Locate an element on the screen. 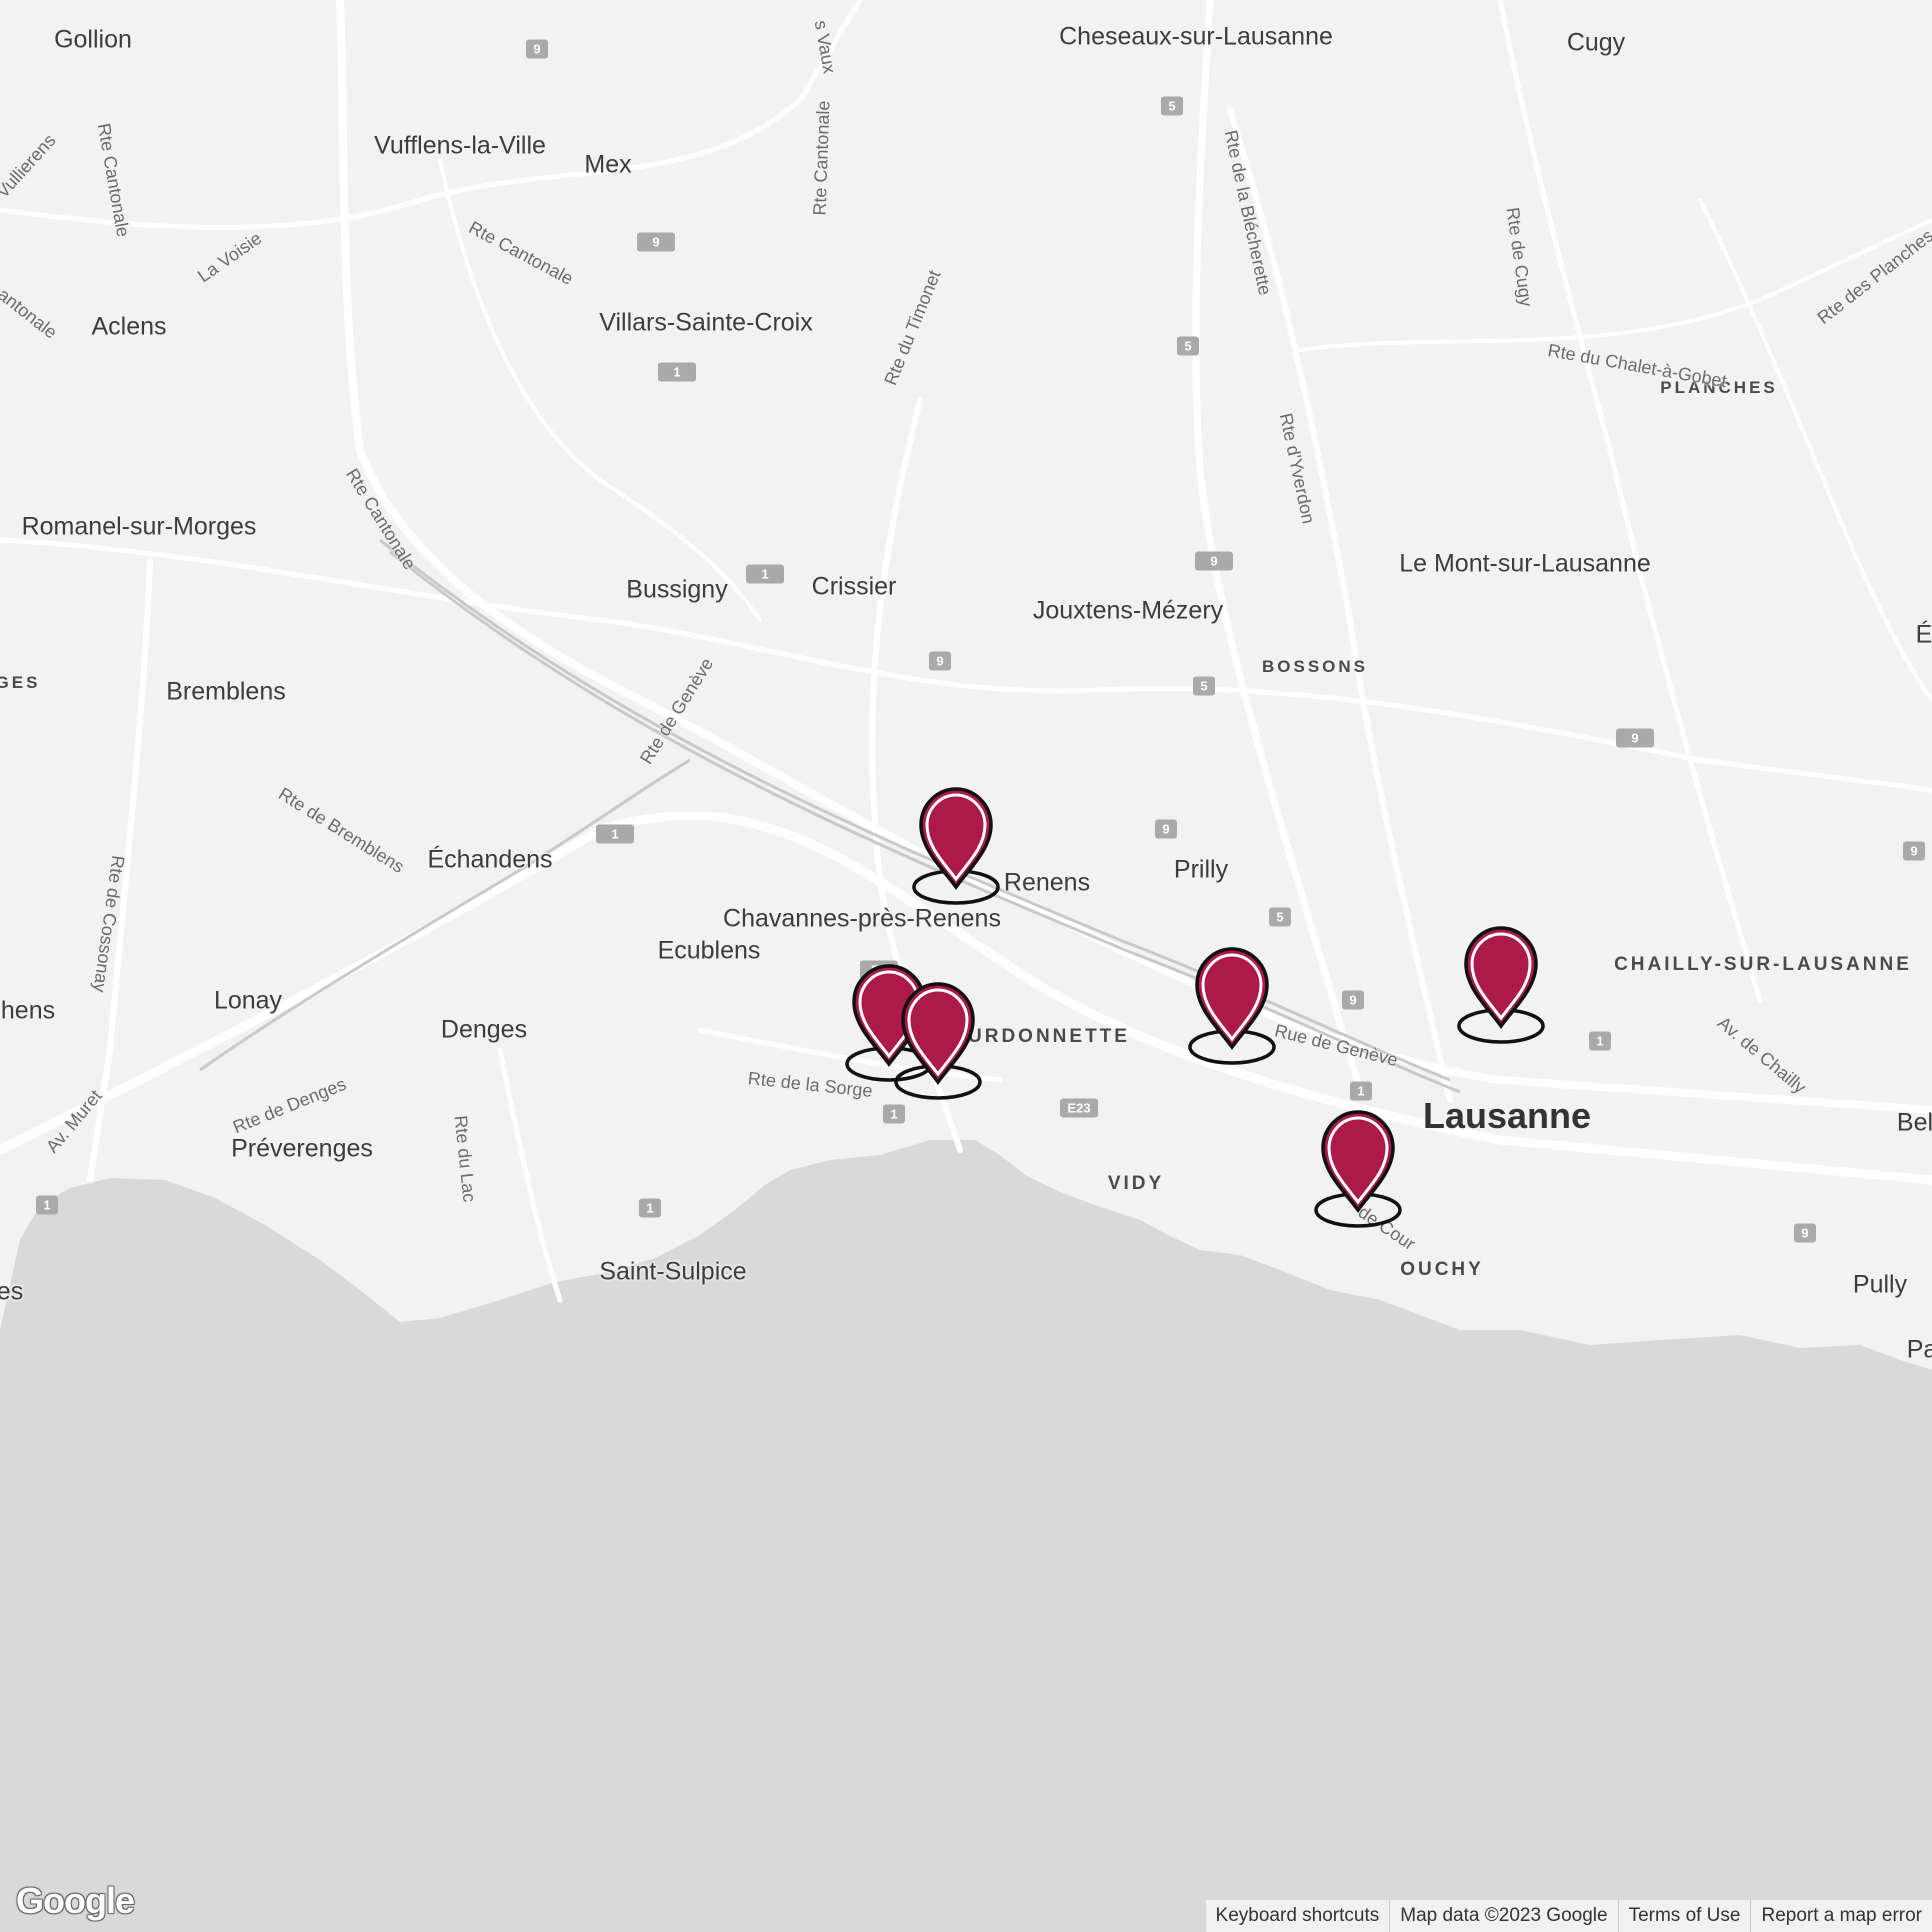  place-label: Denges is located at coordinates (484, 1029).